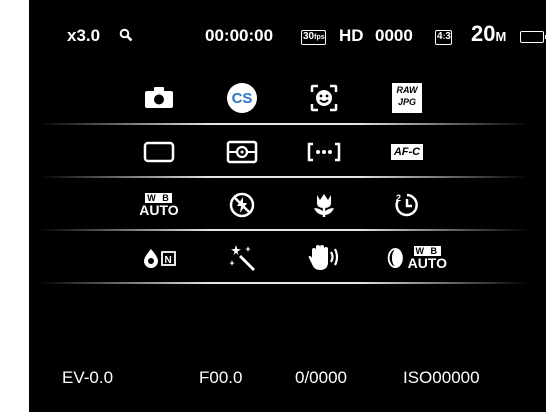 Image resolution: width=546 pixels, height=412 pixels. I want to click on af-area-button, so click(324, 152).